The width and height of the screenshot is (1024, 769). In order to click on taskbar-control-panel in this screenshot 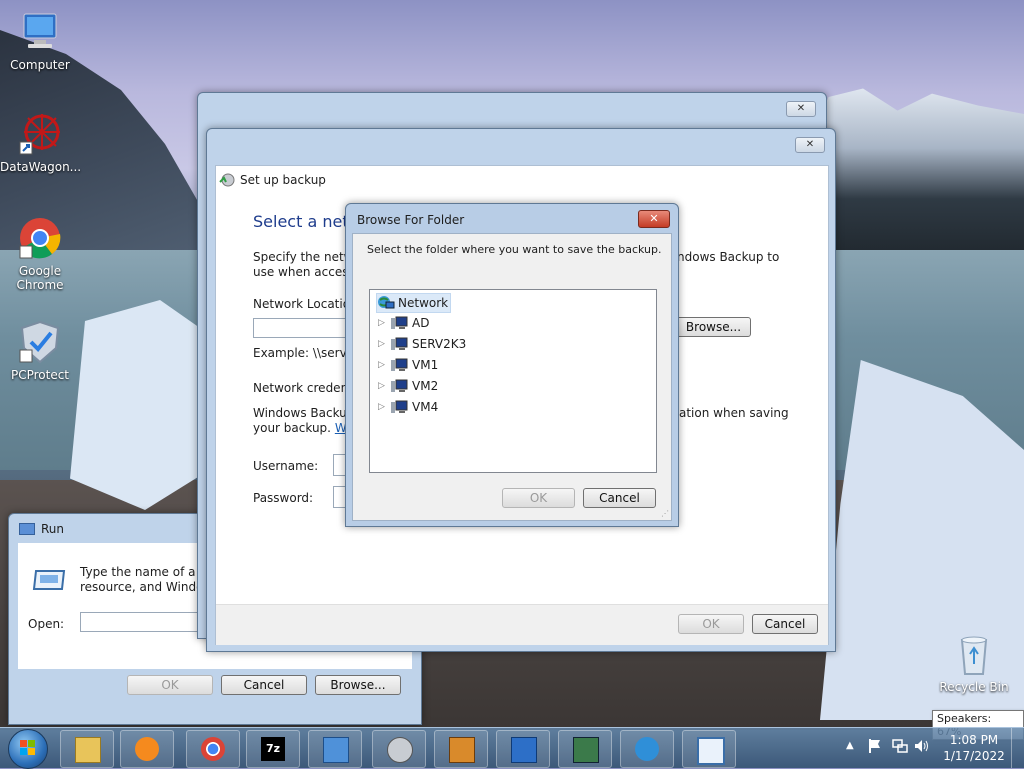, I will do `click(335, 749)`.